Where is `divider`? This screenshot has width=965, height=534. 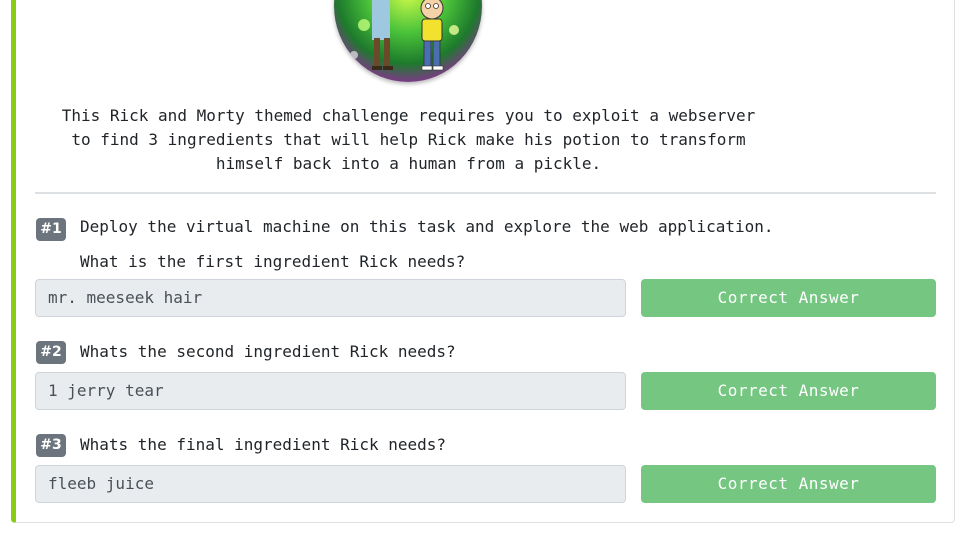
divider is located at coordinates (485, 193).